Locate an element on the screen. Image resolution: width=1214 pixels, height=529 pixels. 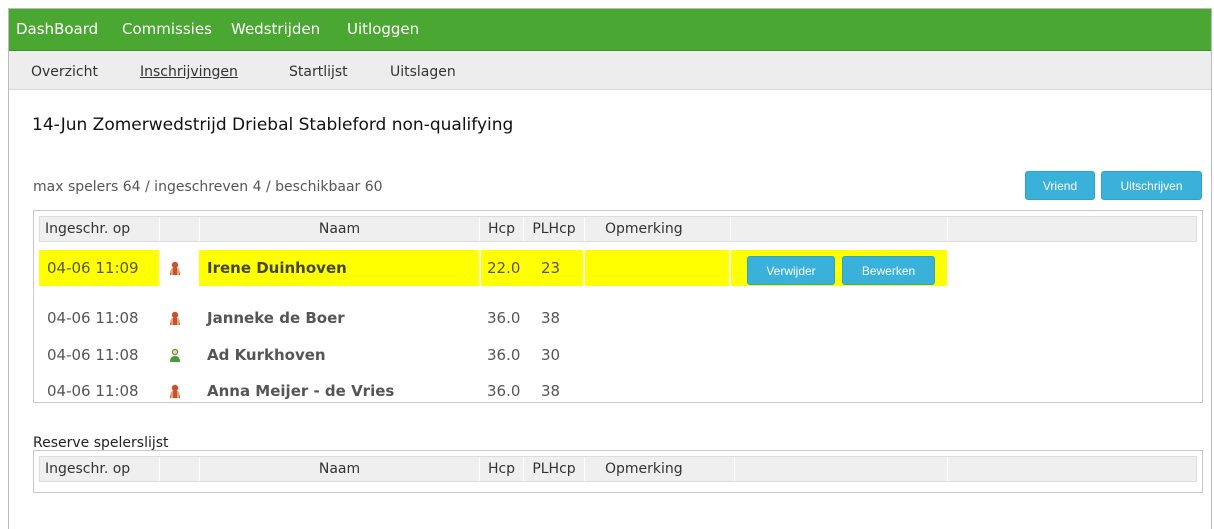
tab-uitslagen: Uitslagen is located at coordinates (423, 72).